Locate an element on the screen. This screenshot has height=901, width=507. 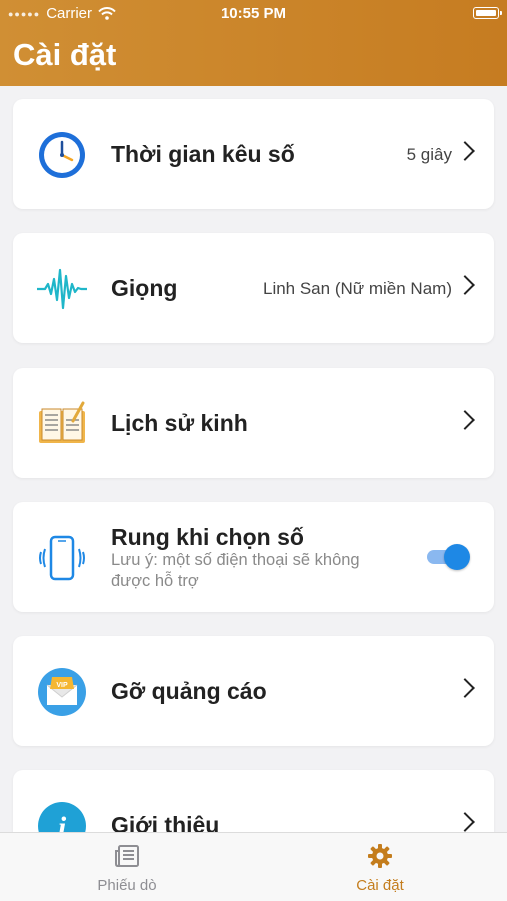
info-icon: i is located at coordinates (62, 817).